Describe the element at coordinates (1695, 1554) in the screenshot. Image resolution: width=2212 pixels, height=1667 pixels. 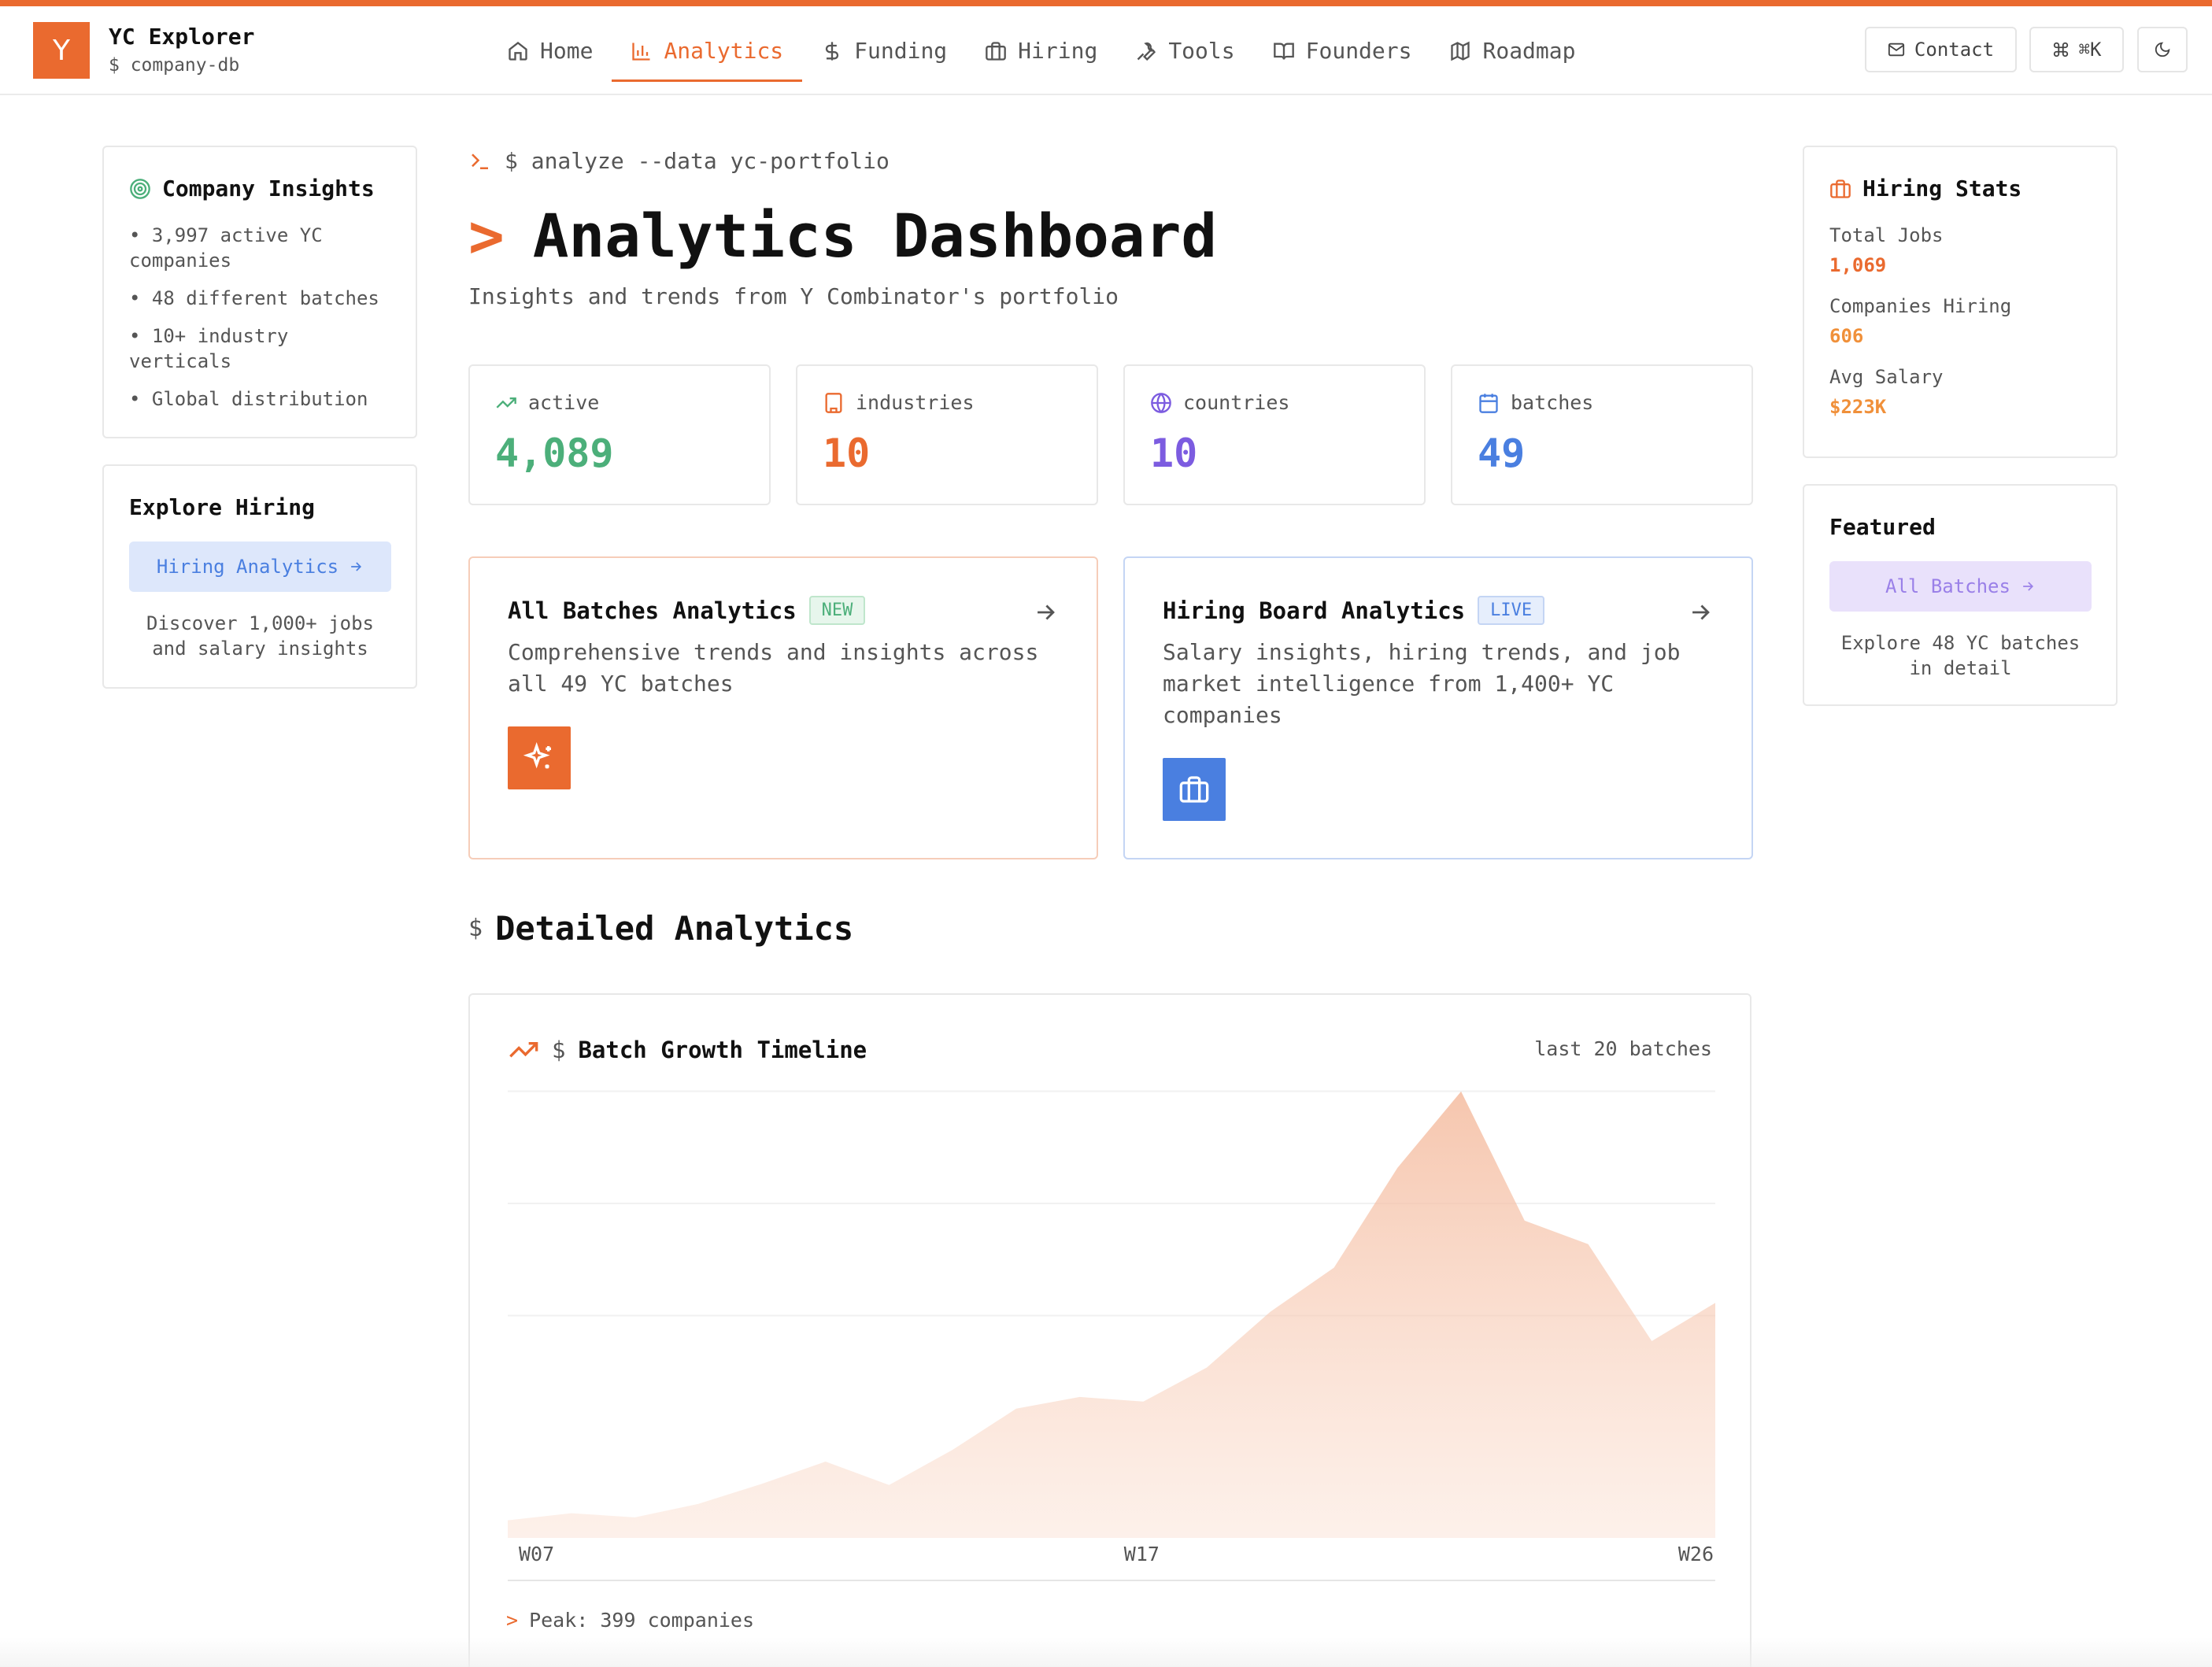
I see `x-tick-label: W26` at that location.